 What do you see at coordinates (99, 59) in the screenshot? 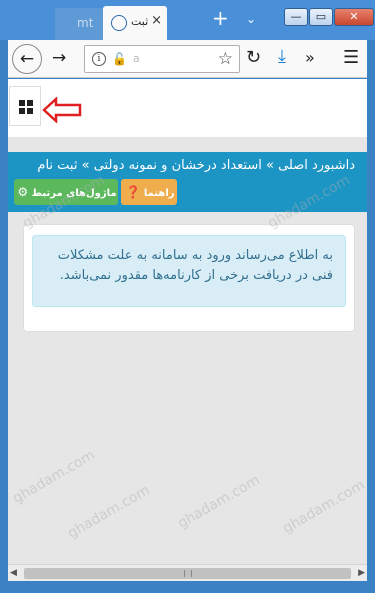
I see `info-icon: i` at bounding box center [99, 59].